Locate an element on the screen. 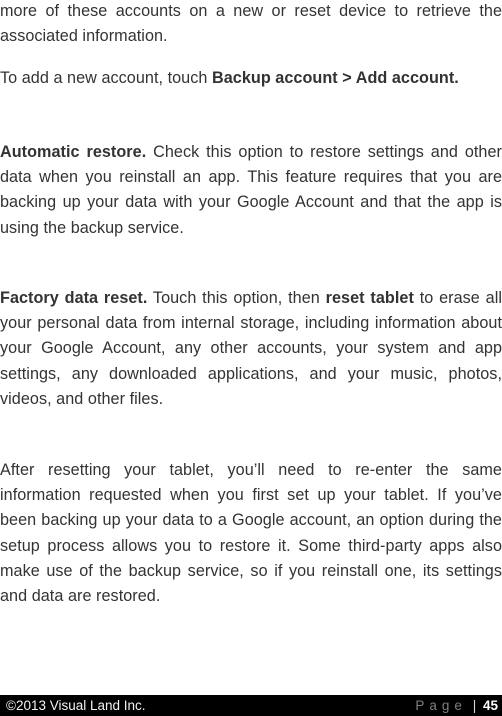 This screenshot has height=716, width=502. bold-term: Backup account > Add account. is located at coordinates (335, 78).